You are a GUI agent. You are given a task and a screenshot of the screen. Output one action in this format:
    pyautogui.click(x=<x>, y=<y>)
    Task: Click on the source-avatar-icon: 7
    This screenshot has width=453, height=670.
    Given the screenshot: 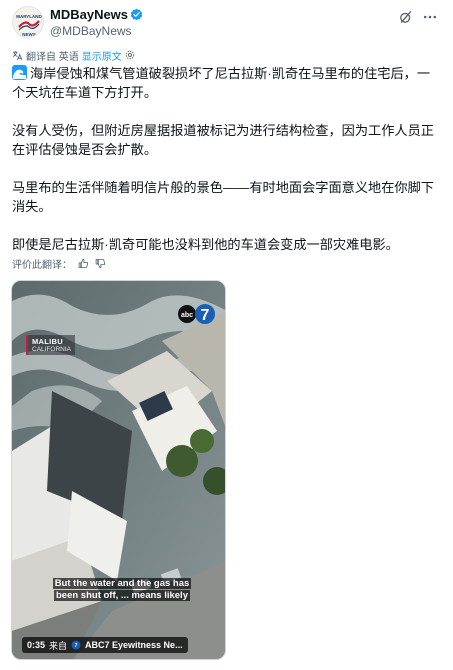 What is the action you would take?
    pyautogui.click(x=76, y=645)
    